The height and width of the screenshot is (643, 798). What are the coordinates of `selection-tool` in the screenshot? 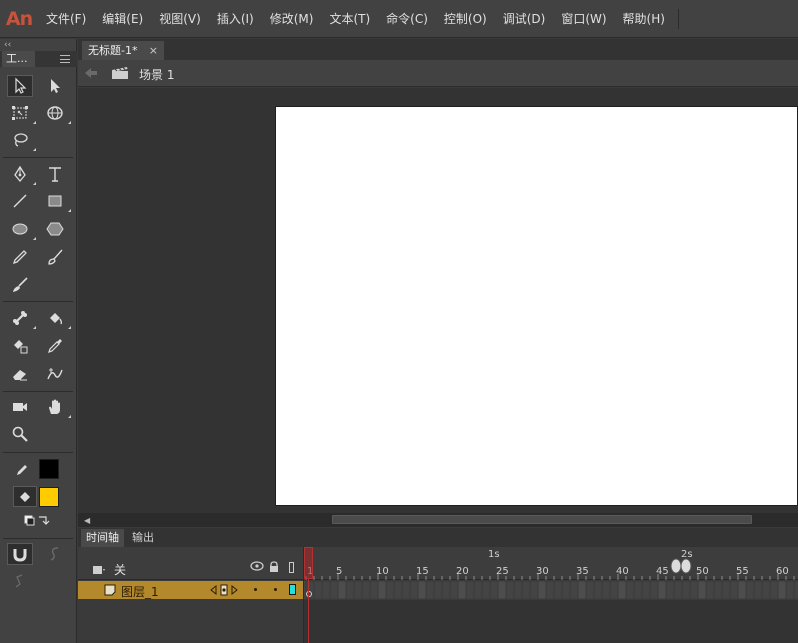 It's located at (20, 86).